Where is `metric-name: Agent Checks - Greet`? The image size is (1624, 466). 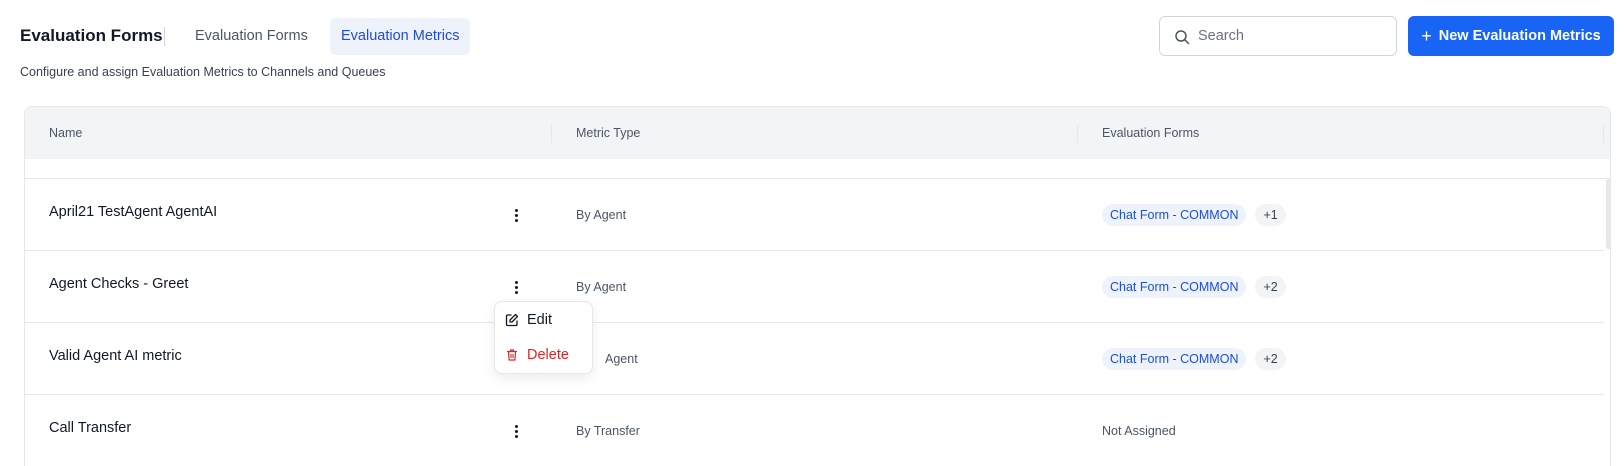
metric-name: Agent Checks - Greet is located at coordinates (119, 284).